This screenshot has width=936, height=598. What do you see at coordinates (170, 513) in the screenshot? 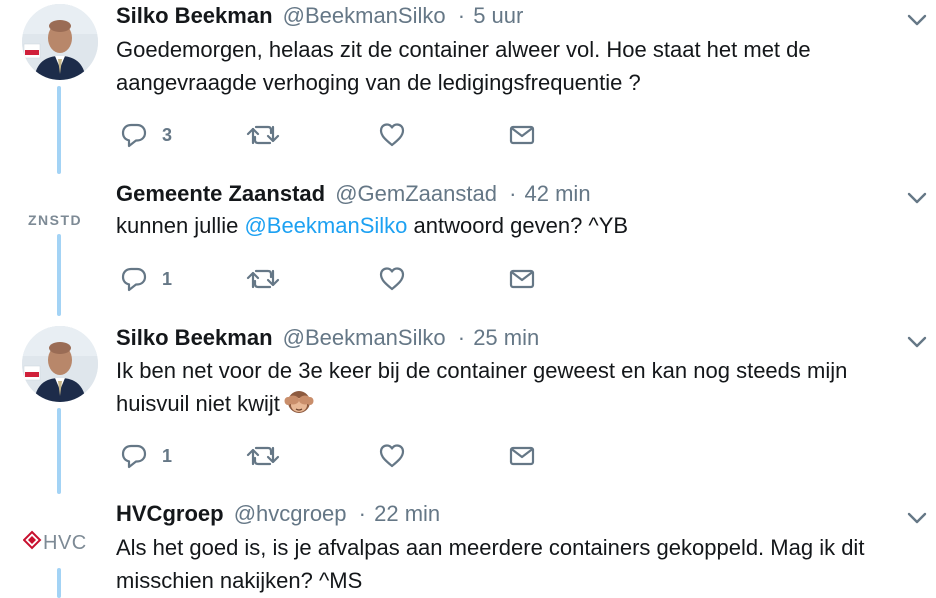
I see `display-name: HVCgroep` at bounding box center [170, 513].